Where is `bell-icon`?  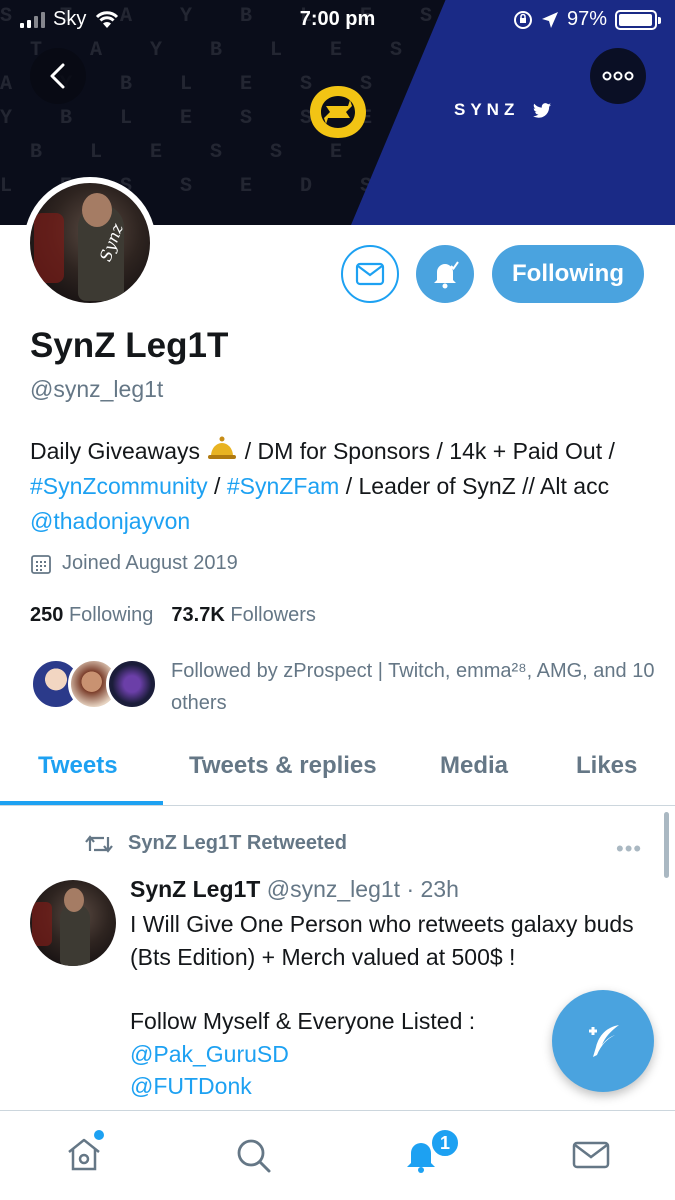 bell-icon is located at coordinates (446, 275).